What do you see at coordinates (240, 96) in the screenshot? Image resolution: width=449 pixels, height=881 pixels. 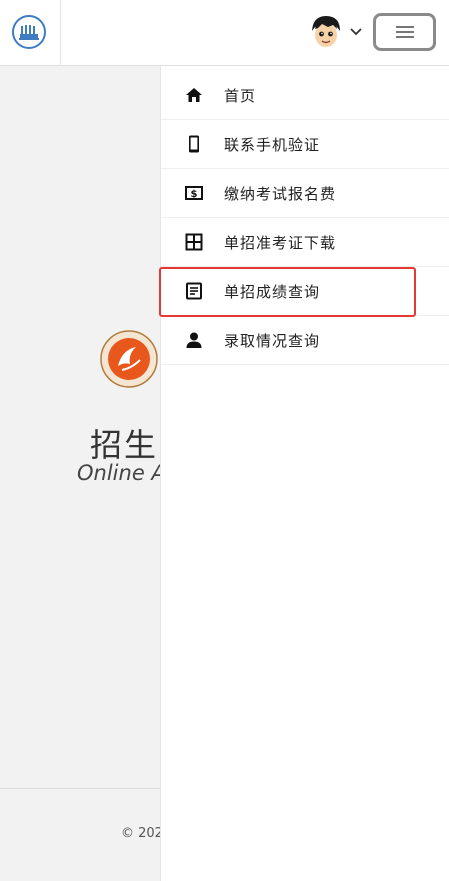 I see `menu-item-label: 首页` at bounding box center [240, 96].